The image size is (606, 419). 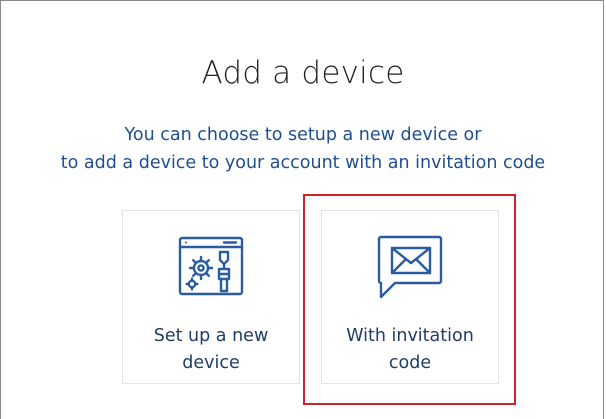 What do you see at coordinates (211, 336) in the screenshot?
I see `setup-label-line-1: Set up a new` at bounding box center [211, 336].